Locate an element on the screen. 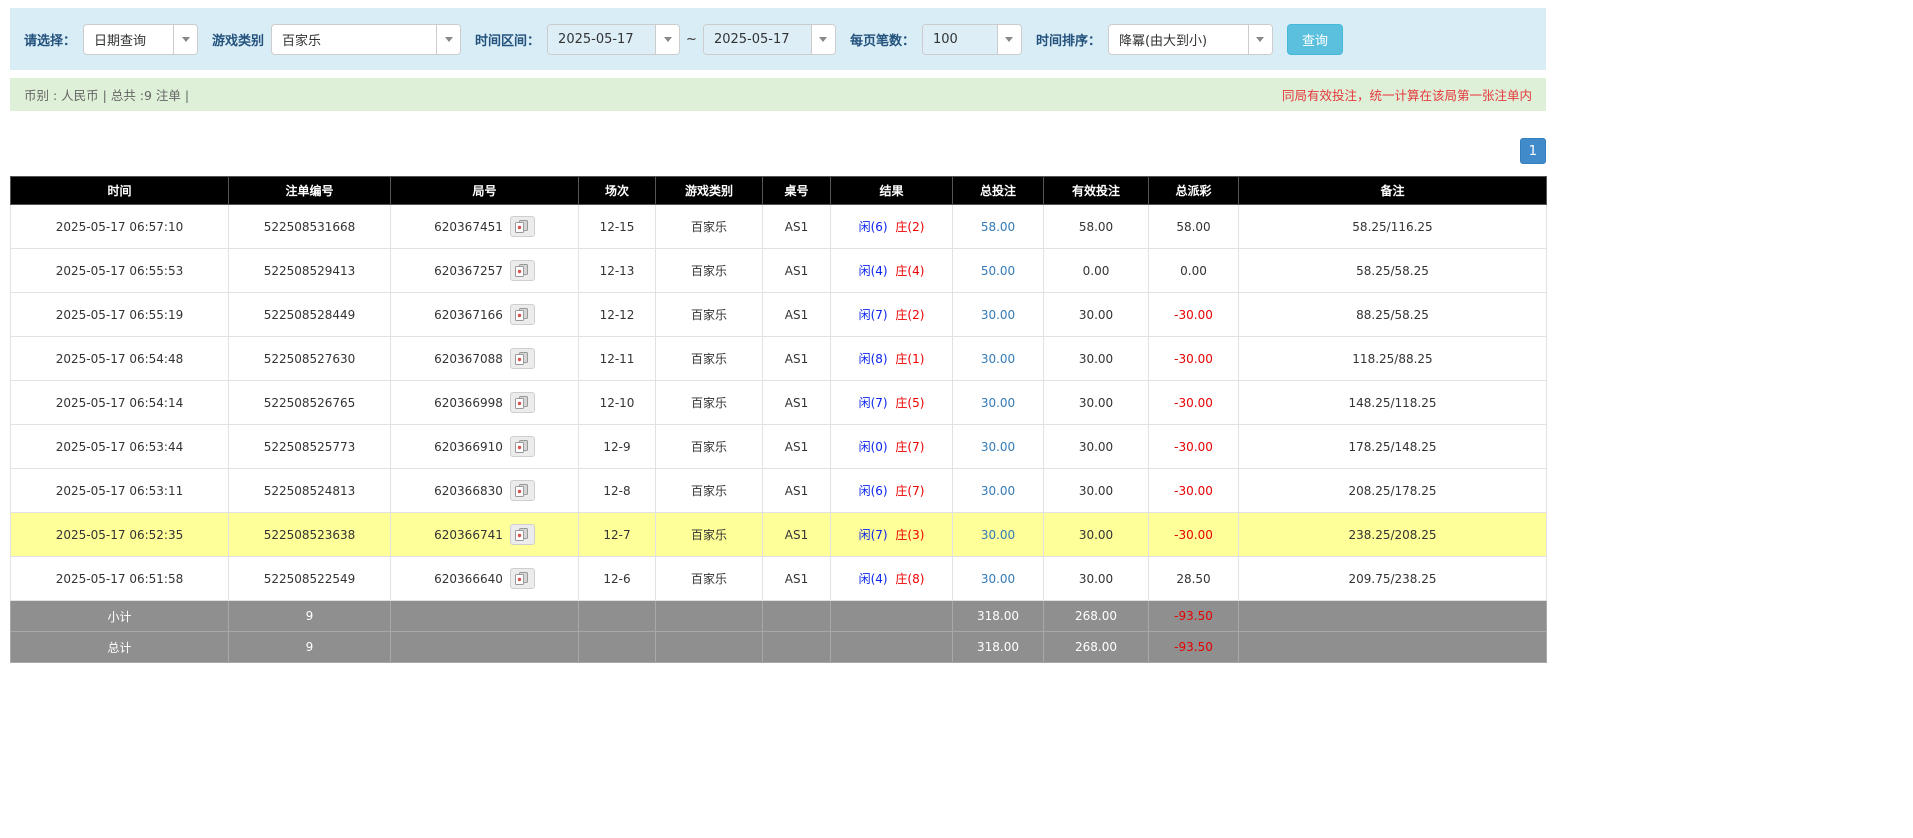 The image size is (1913, 838). round-number: 620367257 is located at coordinates (468, 270).